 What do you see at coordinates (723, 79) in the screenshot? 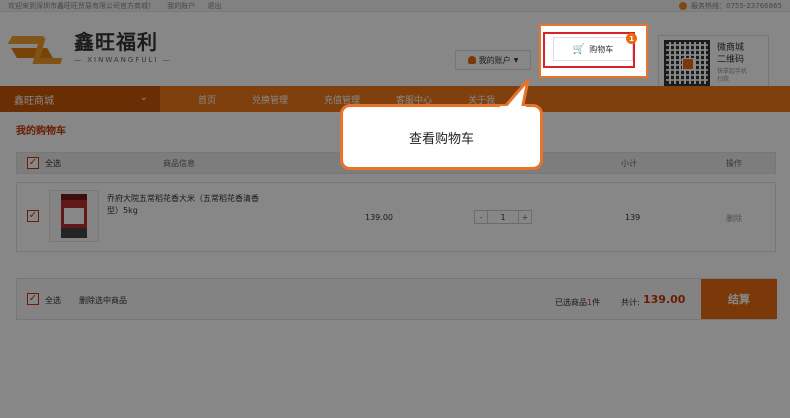
I see `qr-sub-line2: 扫我` at bounding box center [723, 79].